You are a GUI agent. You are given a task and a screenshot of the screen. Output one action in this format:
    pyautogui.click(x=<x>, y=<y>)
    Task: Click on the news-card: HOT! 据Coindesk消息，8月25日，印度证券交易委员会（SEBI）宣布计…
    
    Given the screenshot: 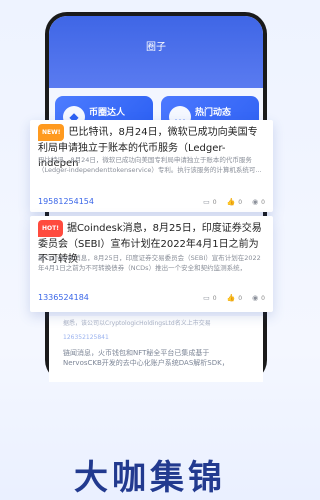 What is the action you would take?
    pyautogui.click(x=151, y=264)
    